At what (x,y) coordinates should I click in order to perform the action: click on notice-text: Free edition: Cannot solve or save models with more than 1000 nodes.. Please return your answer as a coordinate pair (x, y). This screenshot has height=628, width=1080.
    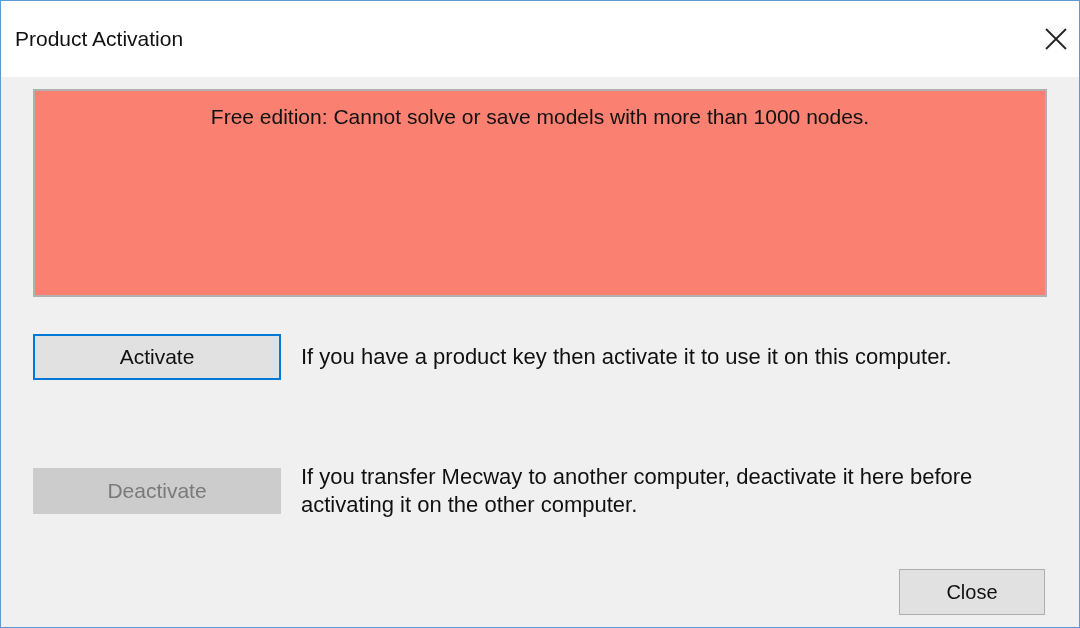
    Looking at the image, I should click on (540, 117).